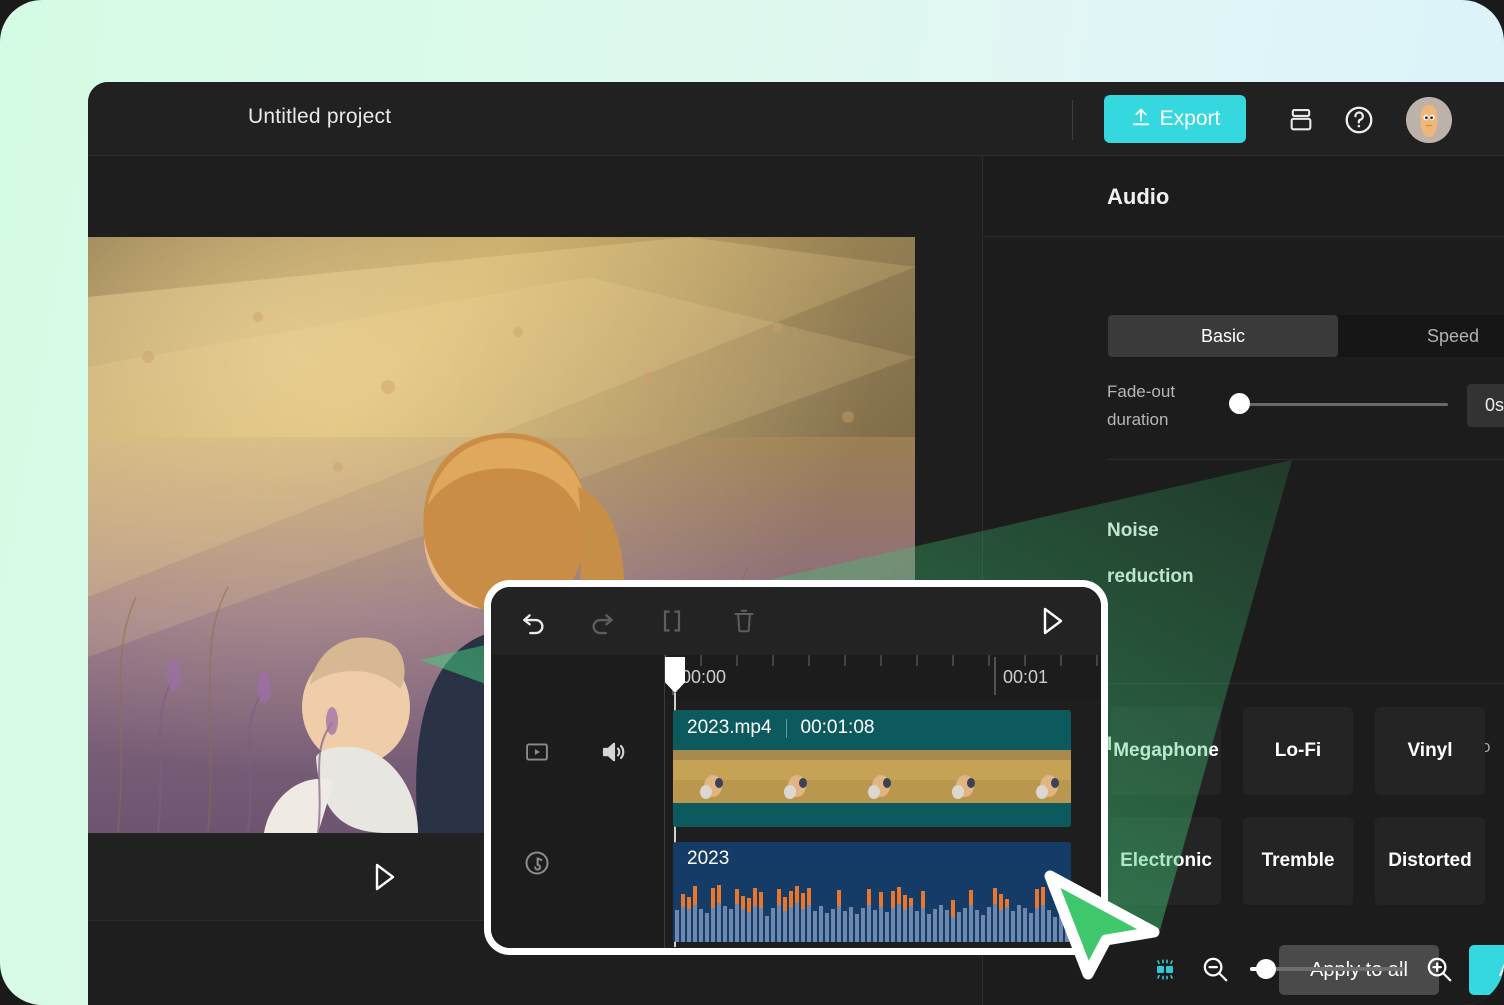  I want to click on avatar, so click(1429, 120).